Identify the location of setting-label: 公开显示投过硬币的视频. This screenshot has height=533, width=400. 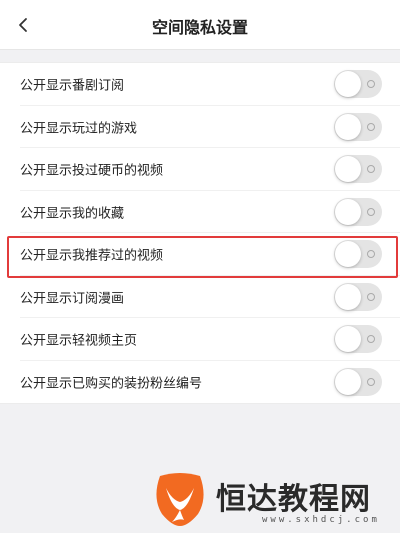
(92, 171).